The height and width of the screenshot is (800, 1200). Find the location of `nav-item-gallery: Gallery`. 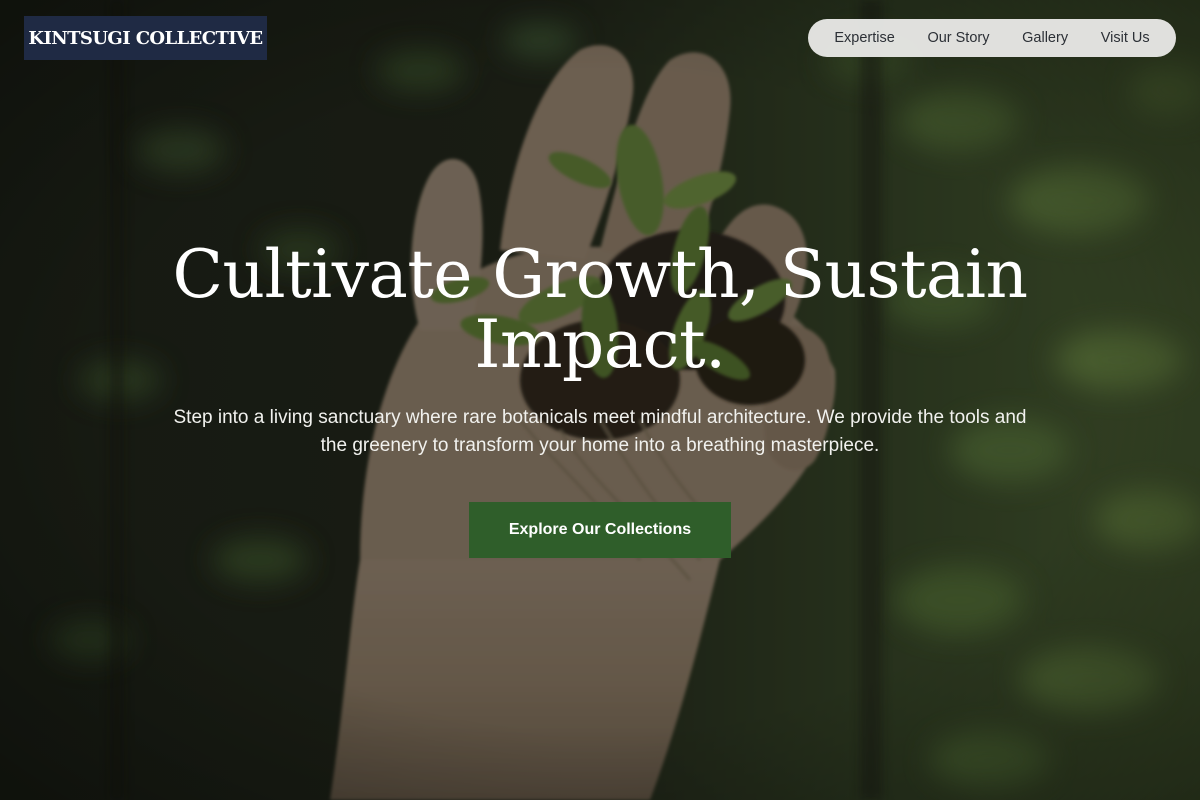

nav-item-gallery: Gallery is located at coordinates (1045, 38).